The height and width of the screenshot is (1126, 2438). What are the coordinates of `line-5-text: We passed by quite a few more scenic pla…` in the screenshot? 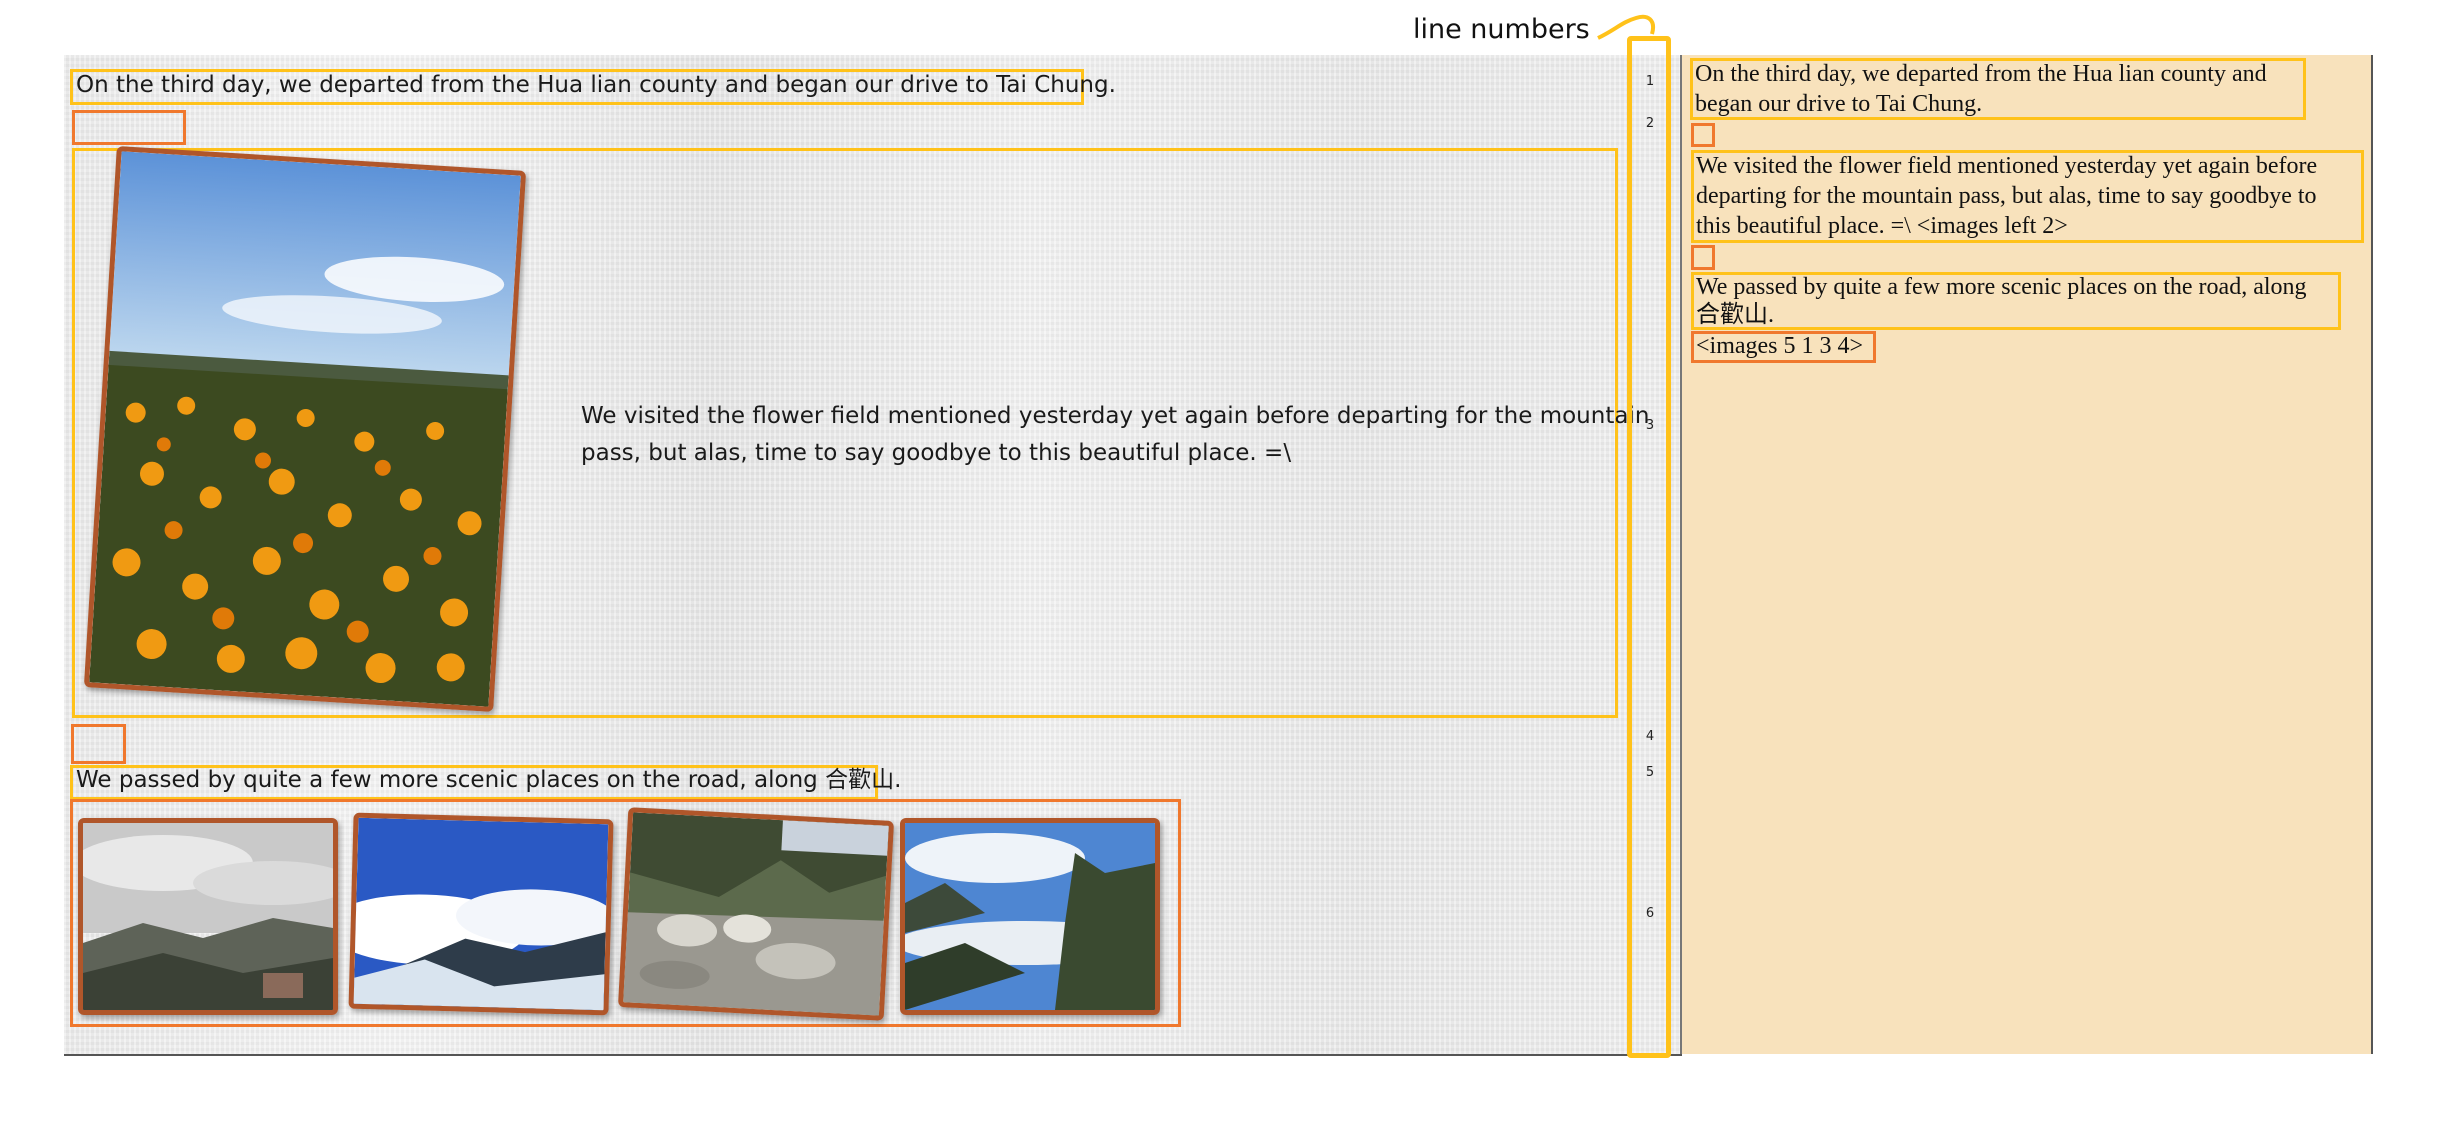 It's located at (489, 780).